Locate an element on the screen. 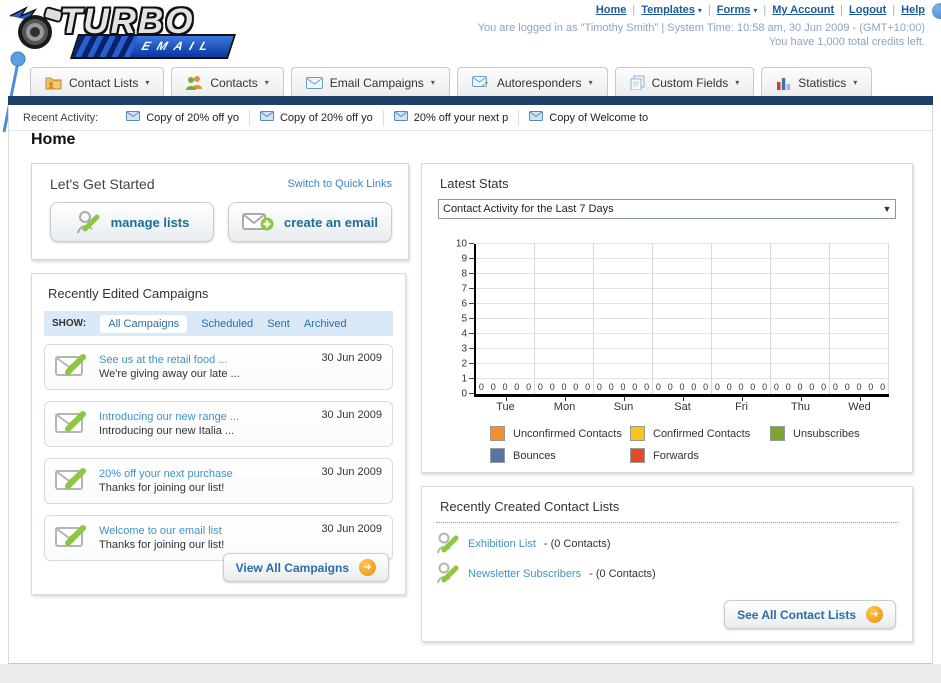 The image size is (941, 683). view-all-campaigns-label: View All Campaigns is located at coordinates (292, 567).